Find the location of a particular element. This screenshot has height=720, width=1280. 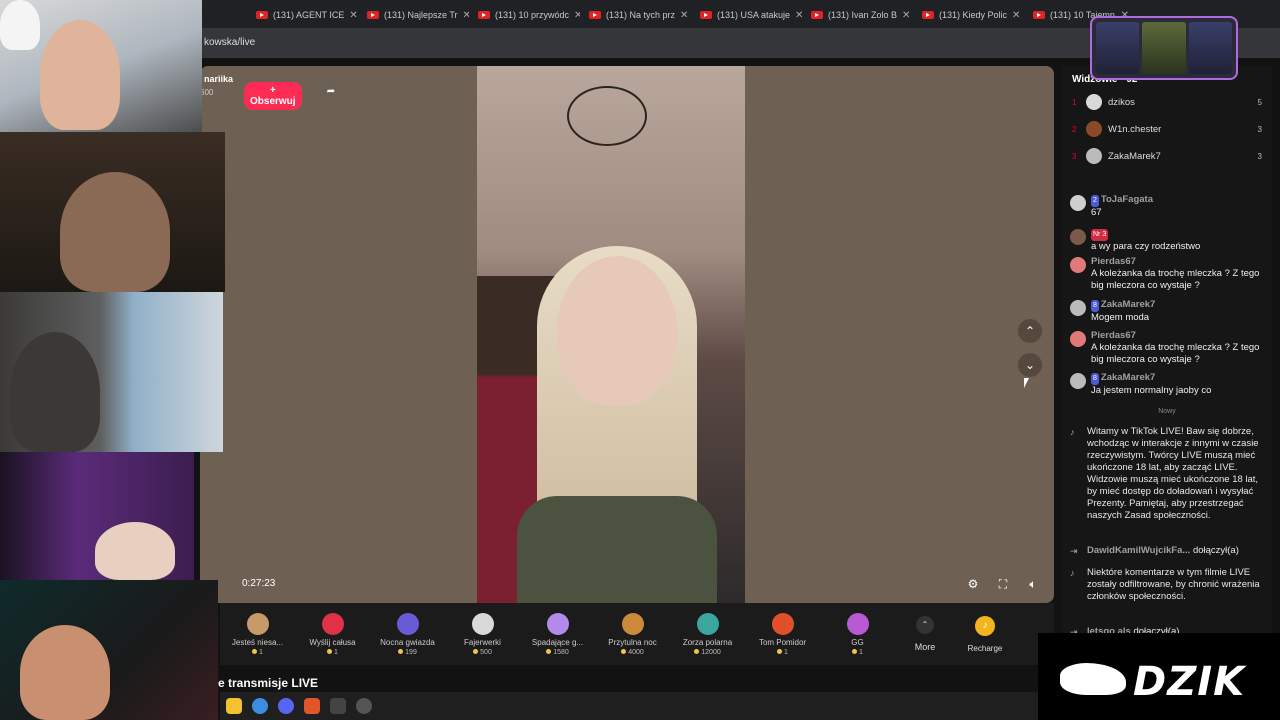

previous-live-icon: ⌃ is located at coordinates (1030, 331).